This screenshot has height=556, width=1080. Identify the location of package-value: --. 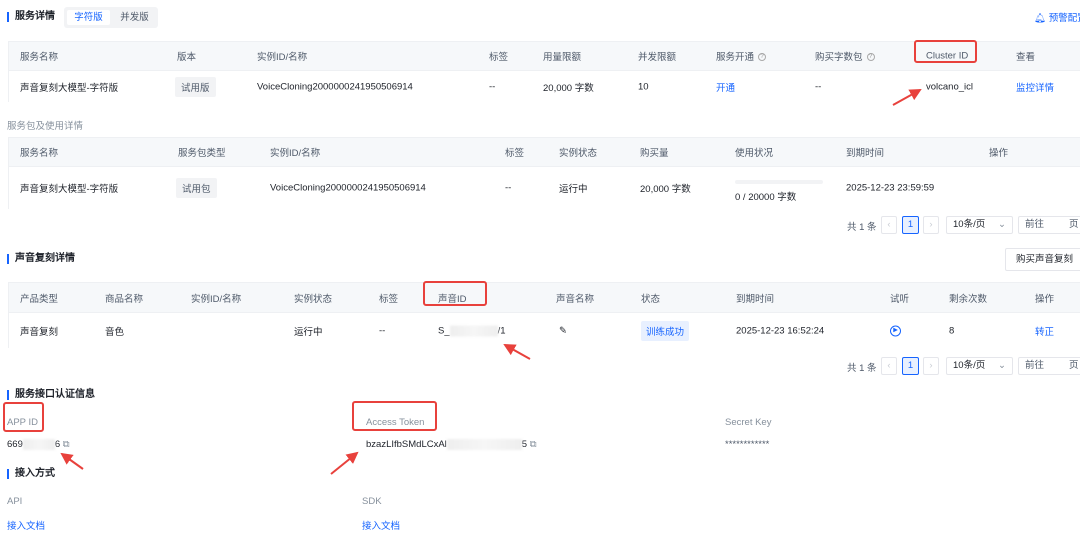
(818, 86).